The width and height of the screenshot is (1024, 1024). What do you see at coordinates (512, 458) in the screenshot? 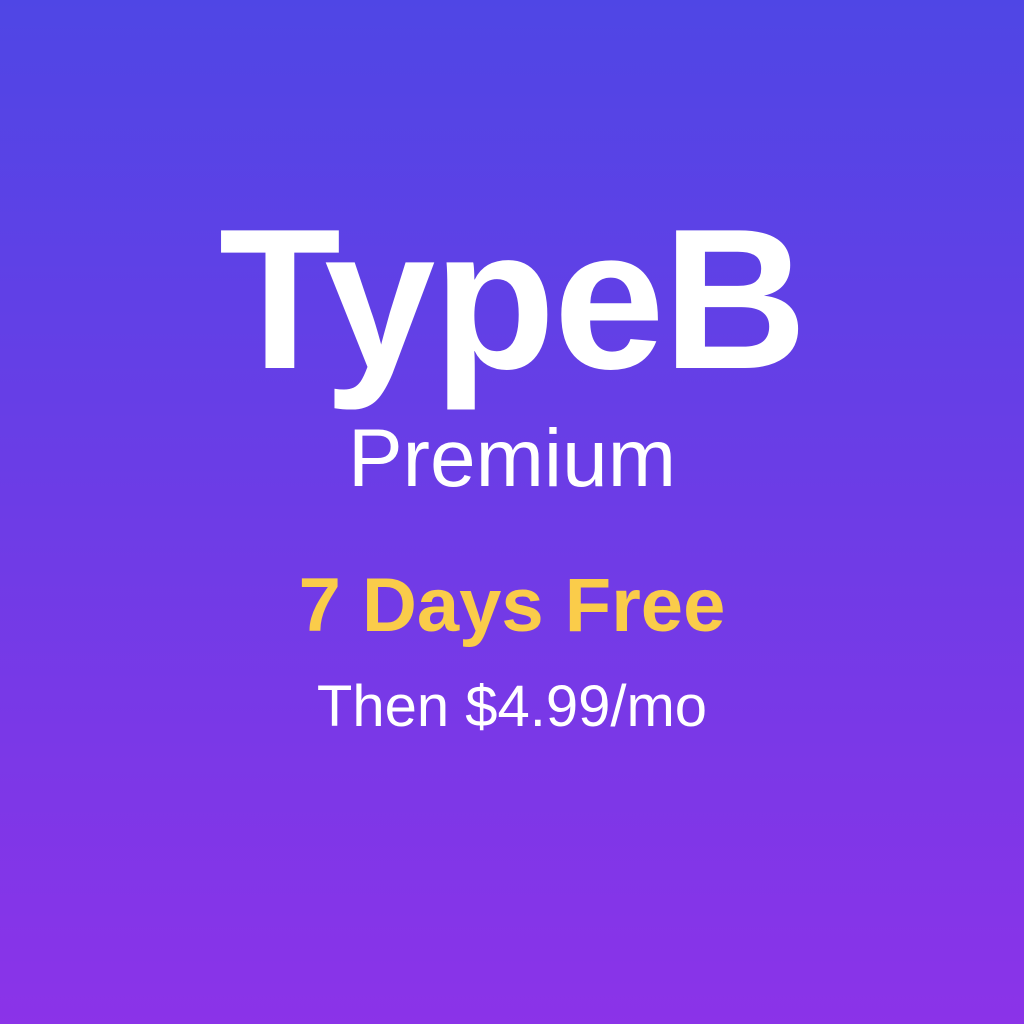
I see `tier-subtitle: Premium` at bounding box center [512, 458].